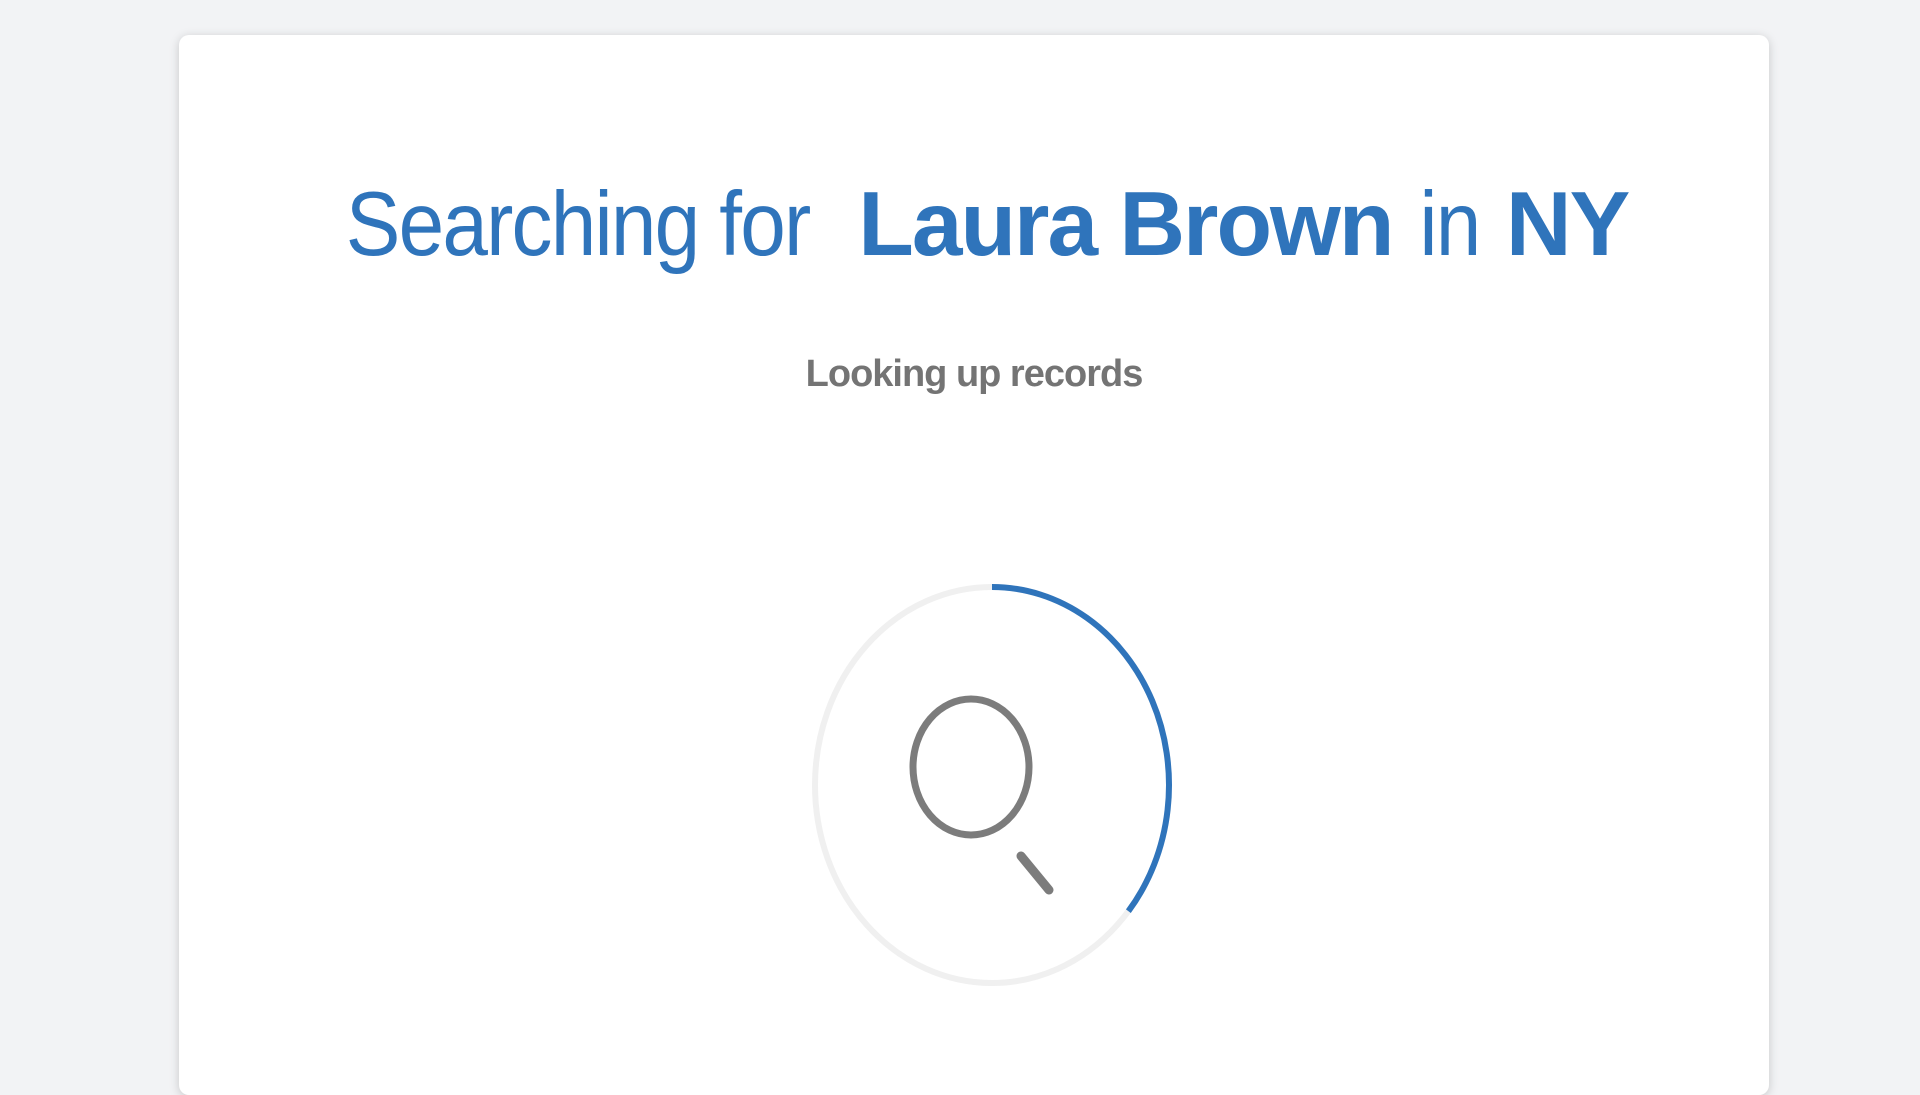 This screenshot has width=1920, height=1095. What do you see at coordinates (981, 795) in the screenshot?
I see `search-icon` at bounding box center [981, 795].